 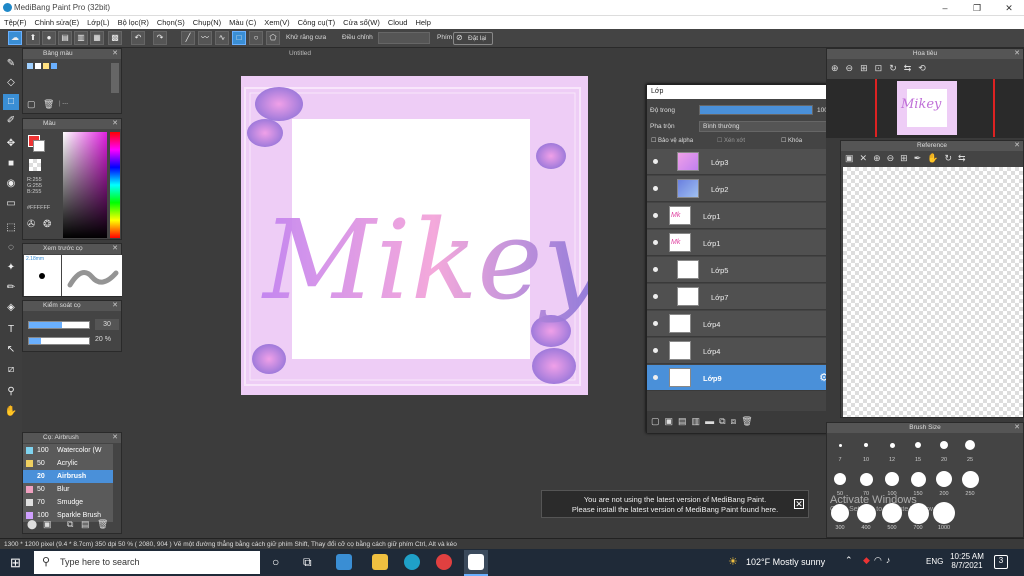 I want to click on ref-flip-icon: ⇆, so click(x=965, y=158).